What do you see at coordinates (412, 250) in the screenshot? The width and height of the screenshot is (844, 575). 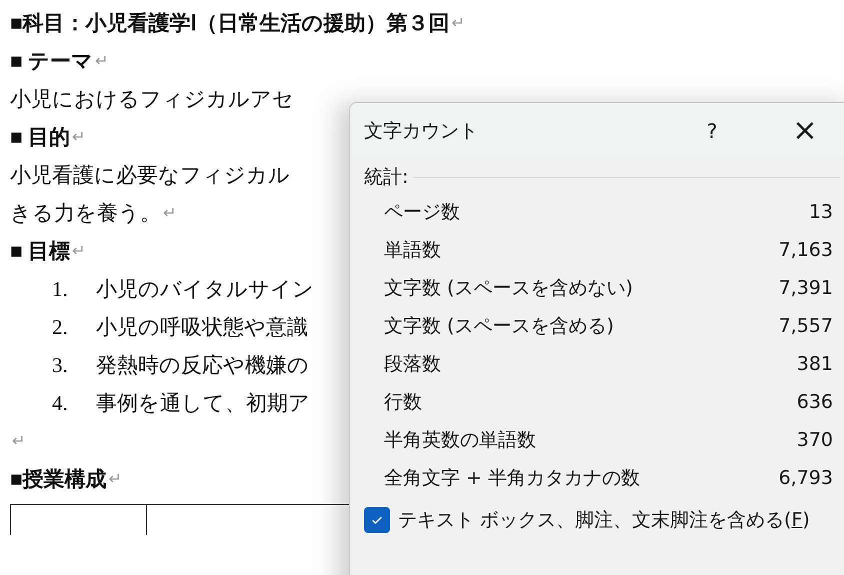 I see `stat-label: 単語数` at bounding box center [412, 250].